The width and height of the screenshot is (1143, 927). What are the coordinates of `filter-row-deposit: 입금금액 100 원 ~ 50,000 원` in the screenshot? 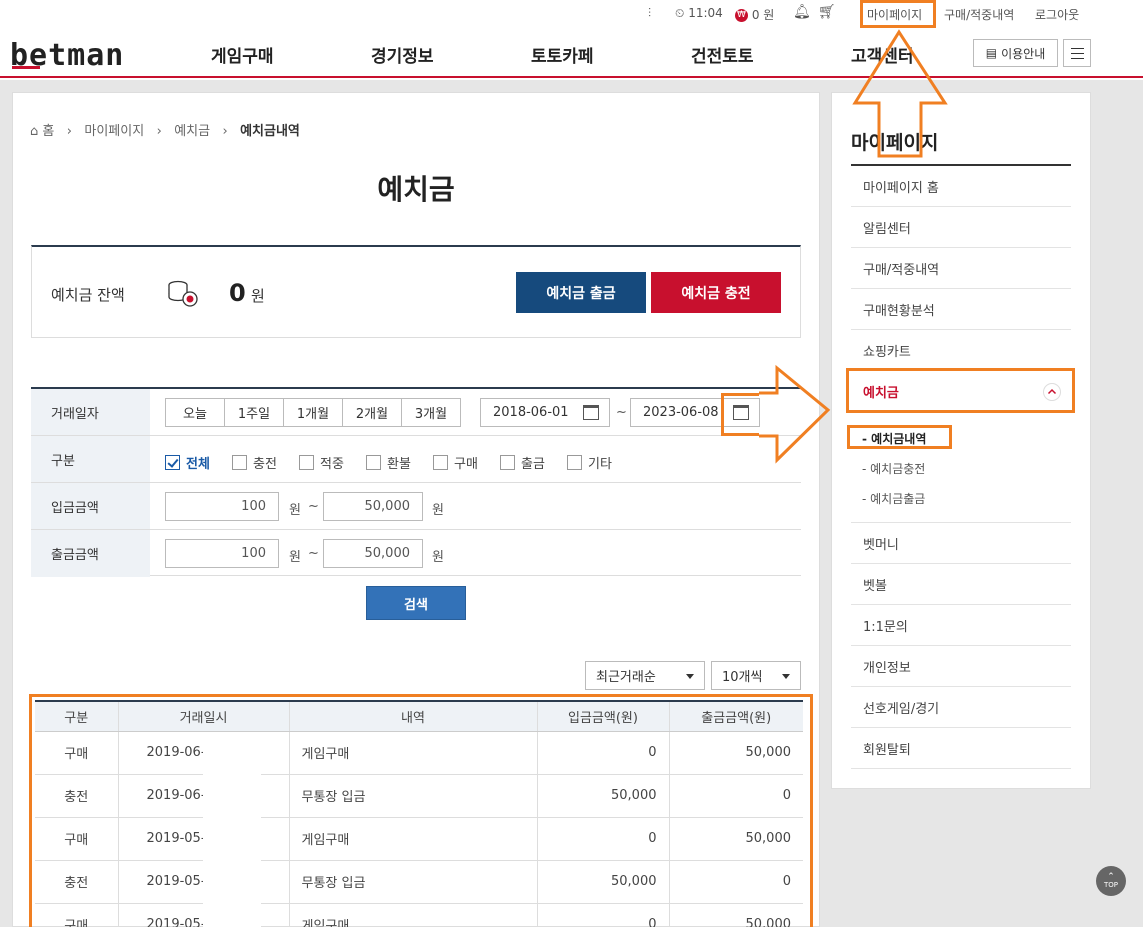 It's located at (416, 506).